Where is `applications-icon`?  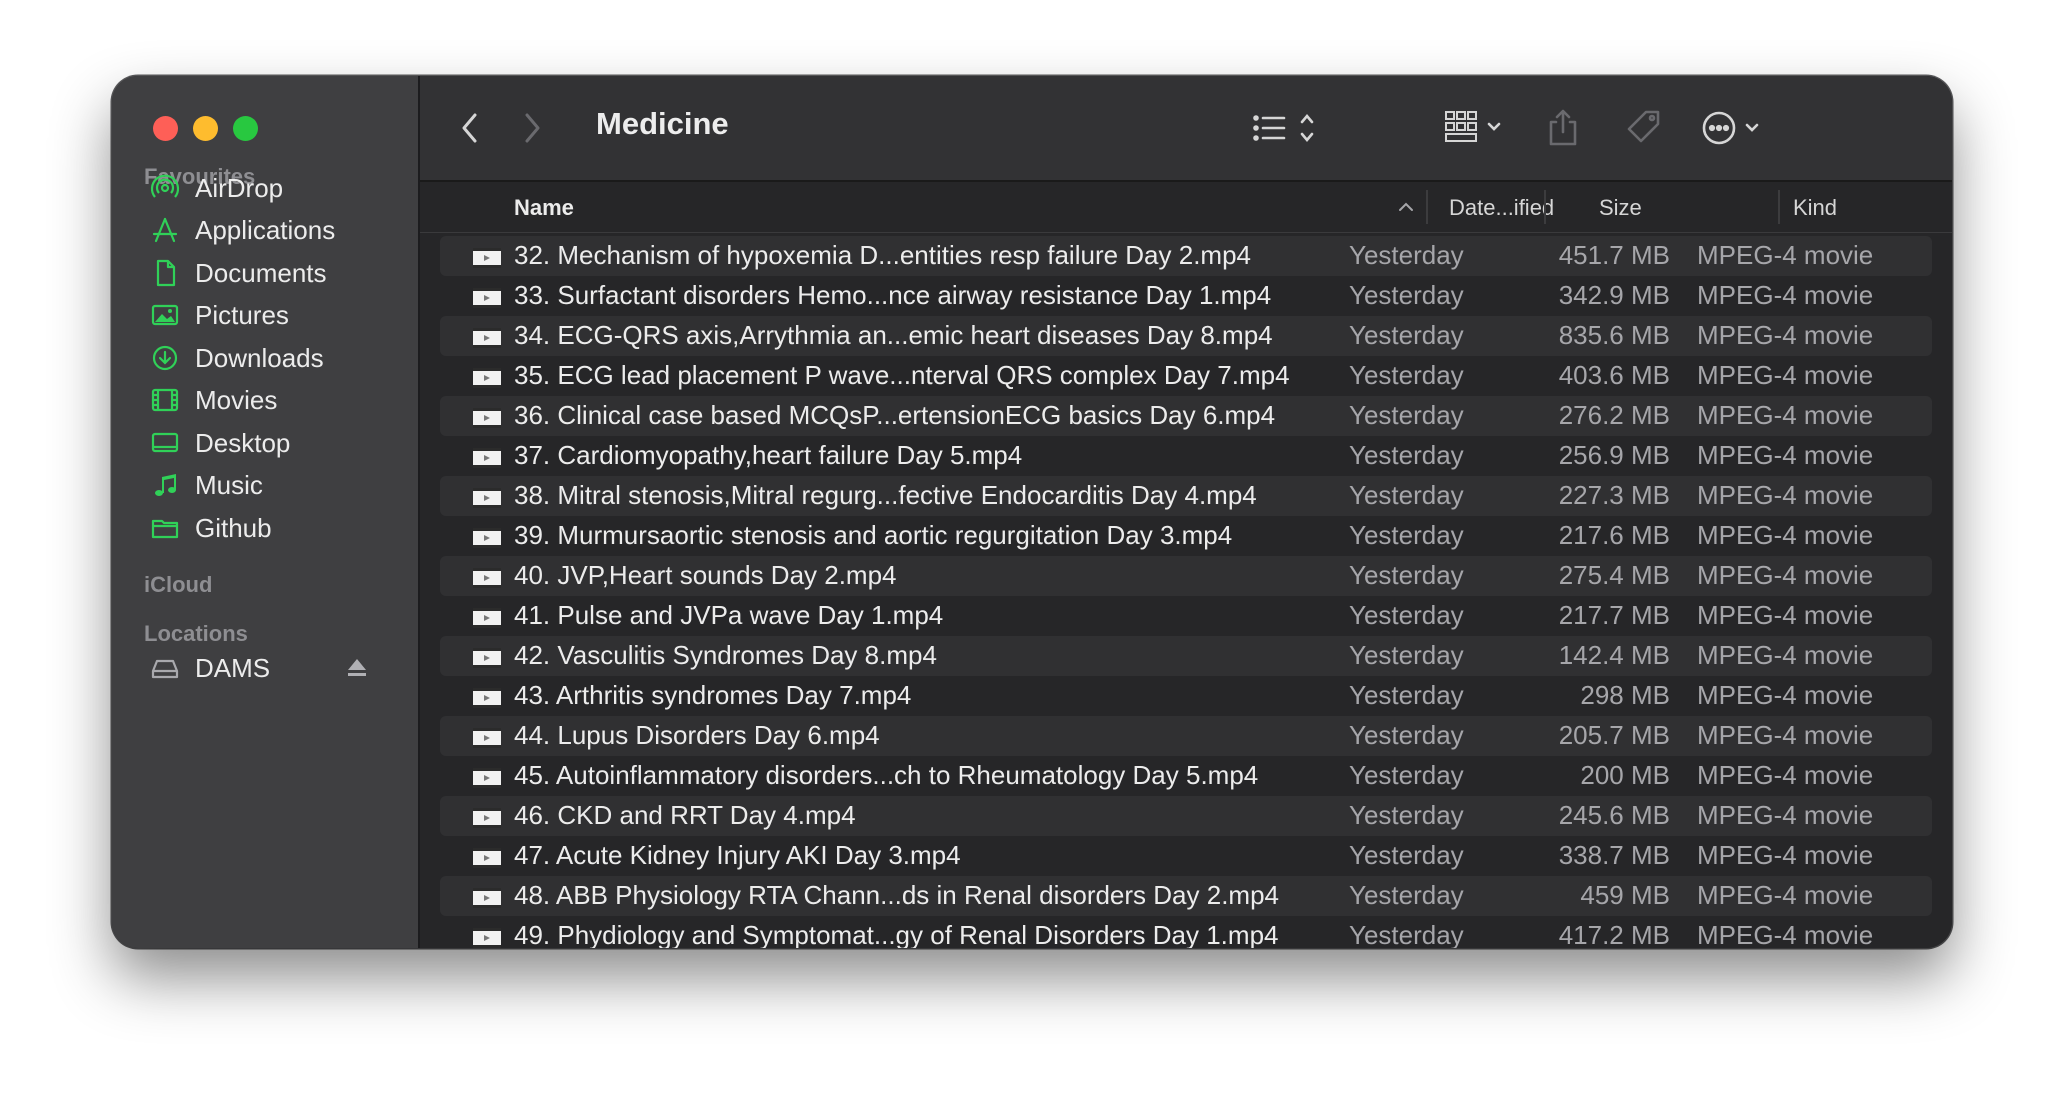 applications-icon is located at coordinates (165, 230).